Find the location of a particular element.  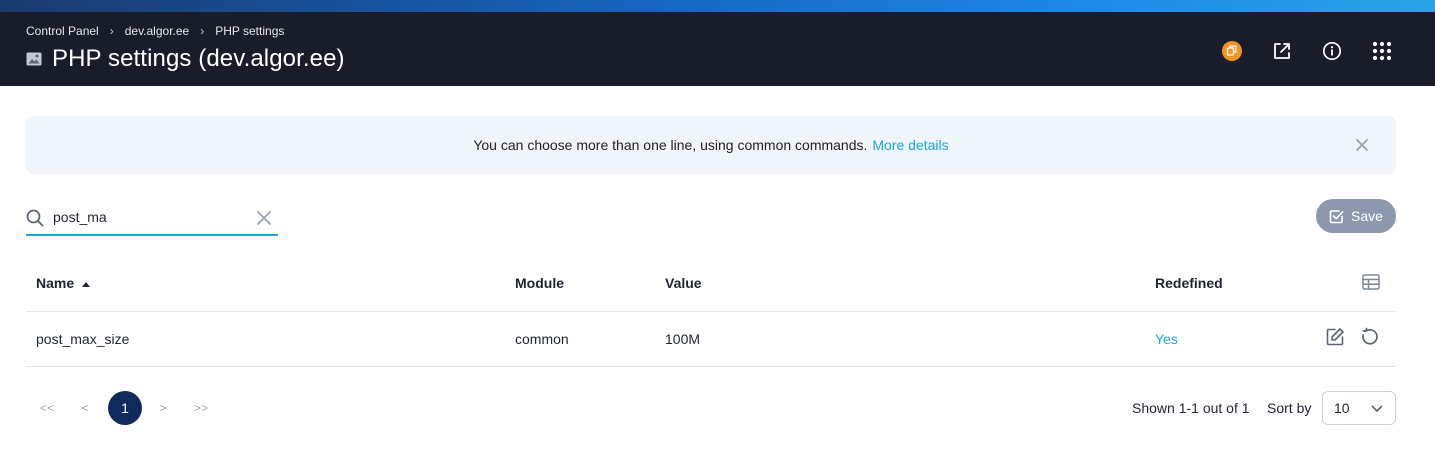

last-page-button: >> is located at coordinates (201, 408).